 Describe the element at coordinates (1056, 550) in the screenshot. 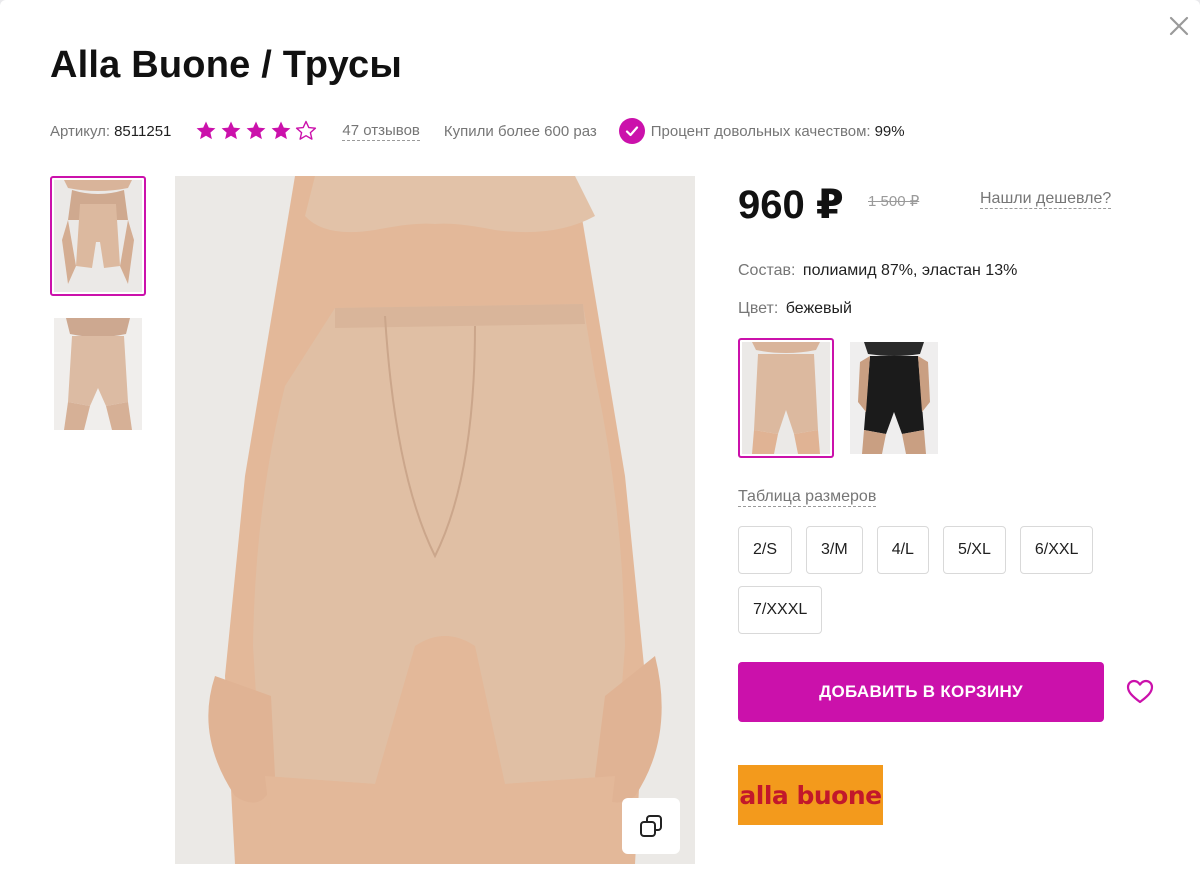

I see `size-option: 6/XXL` at that location.